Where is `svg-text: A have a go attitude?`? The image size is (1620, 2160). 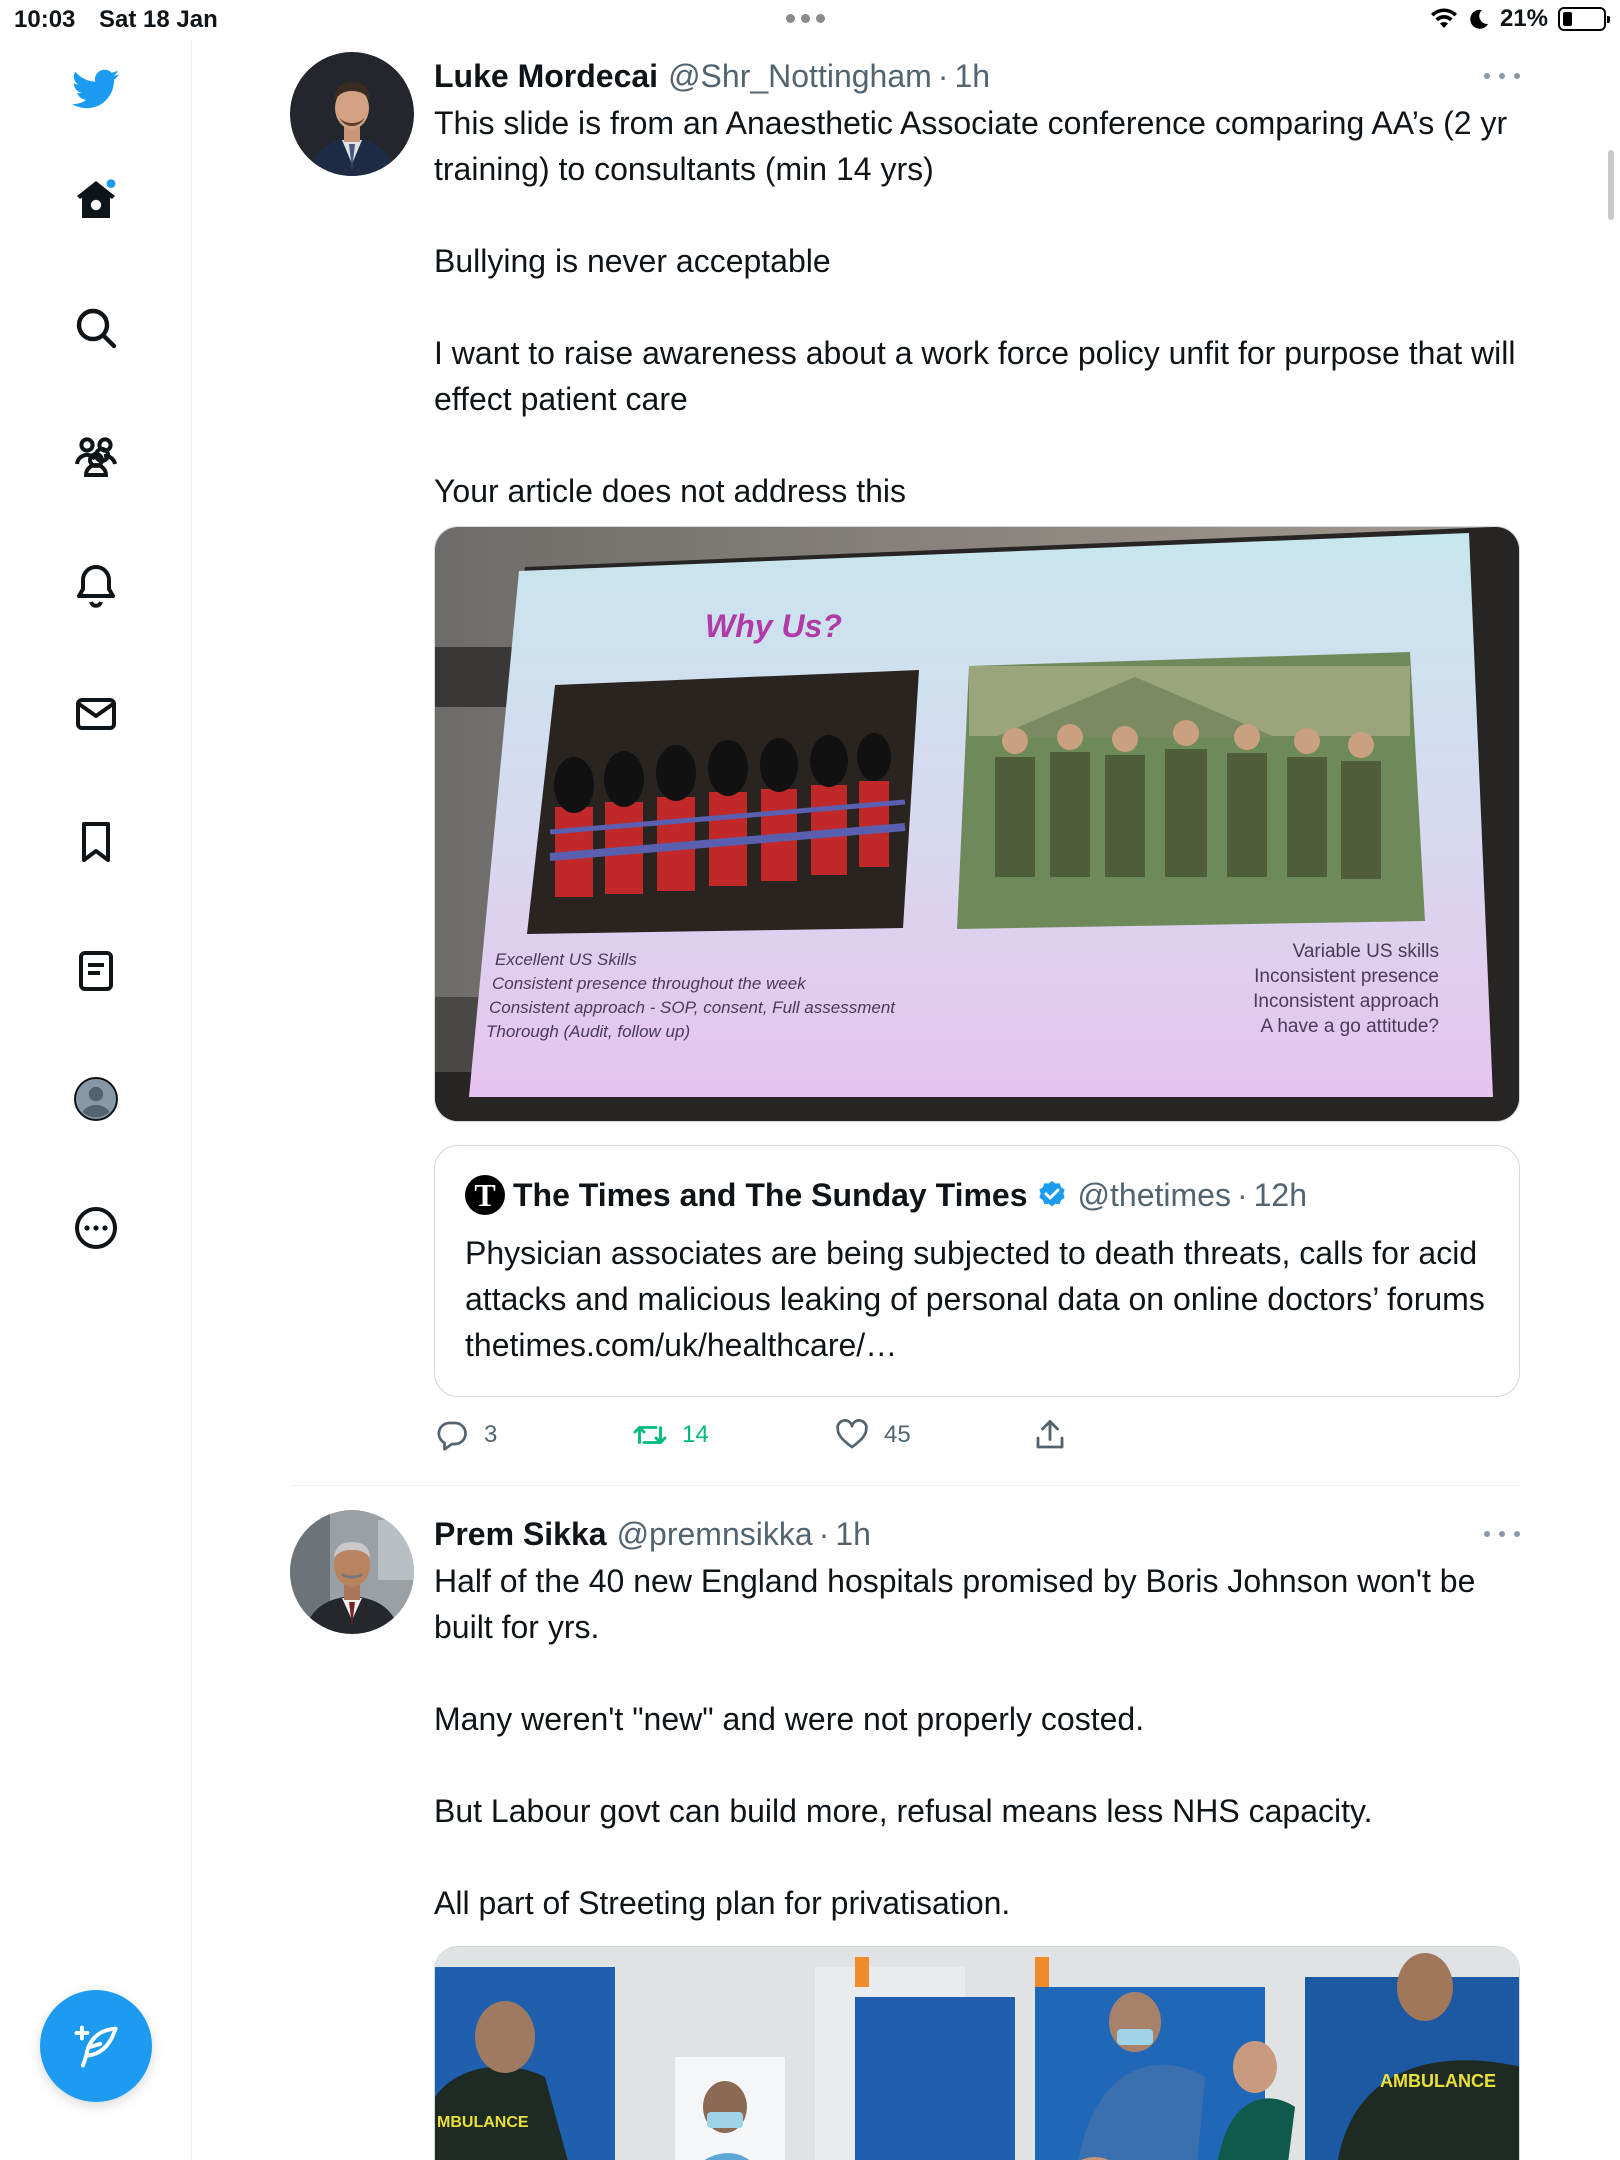 svg-text: A have a go attitude? is located at coordinates (1349, 1026).